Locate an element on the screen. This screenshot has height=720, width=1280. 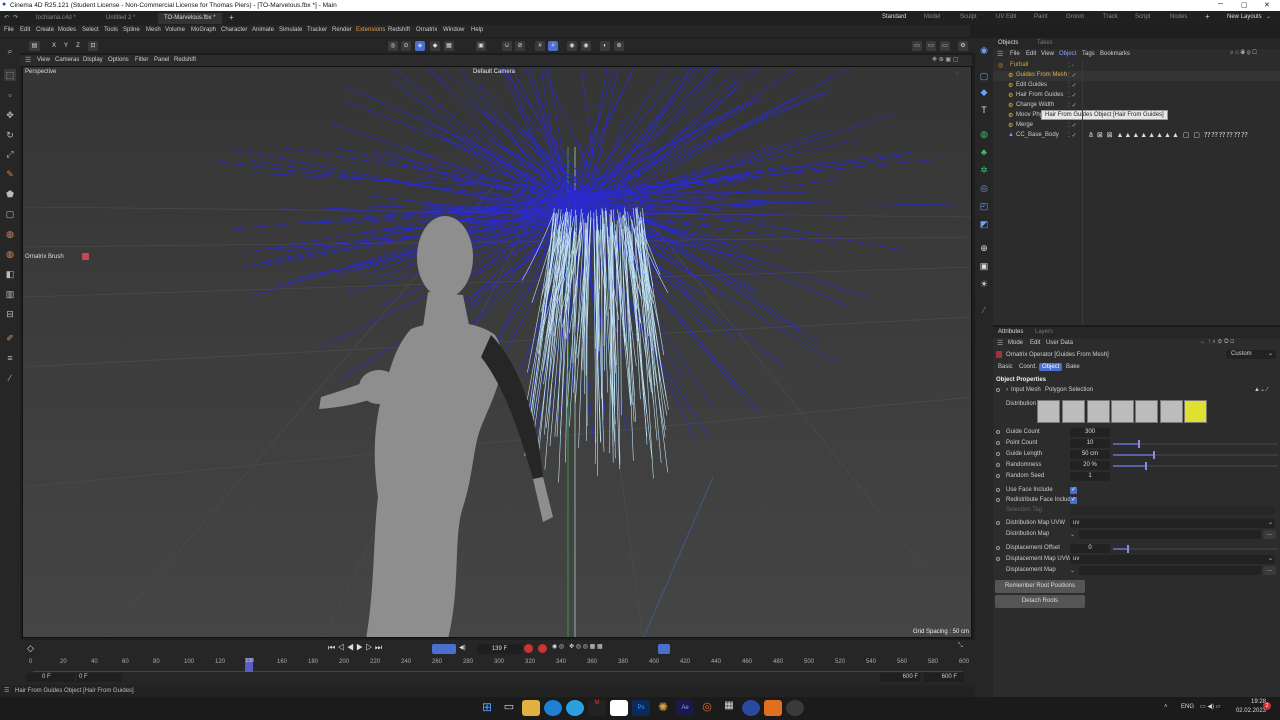
input-mesh-value: Polygon Selection is located at coordinates (1069, 390).